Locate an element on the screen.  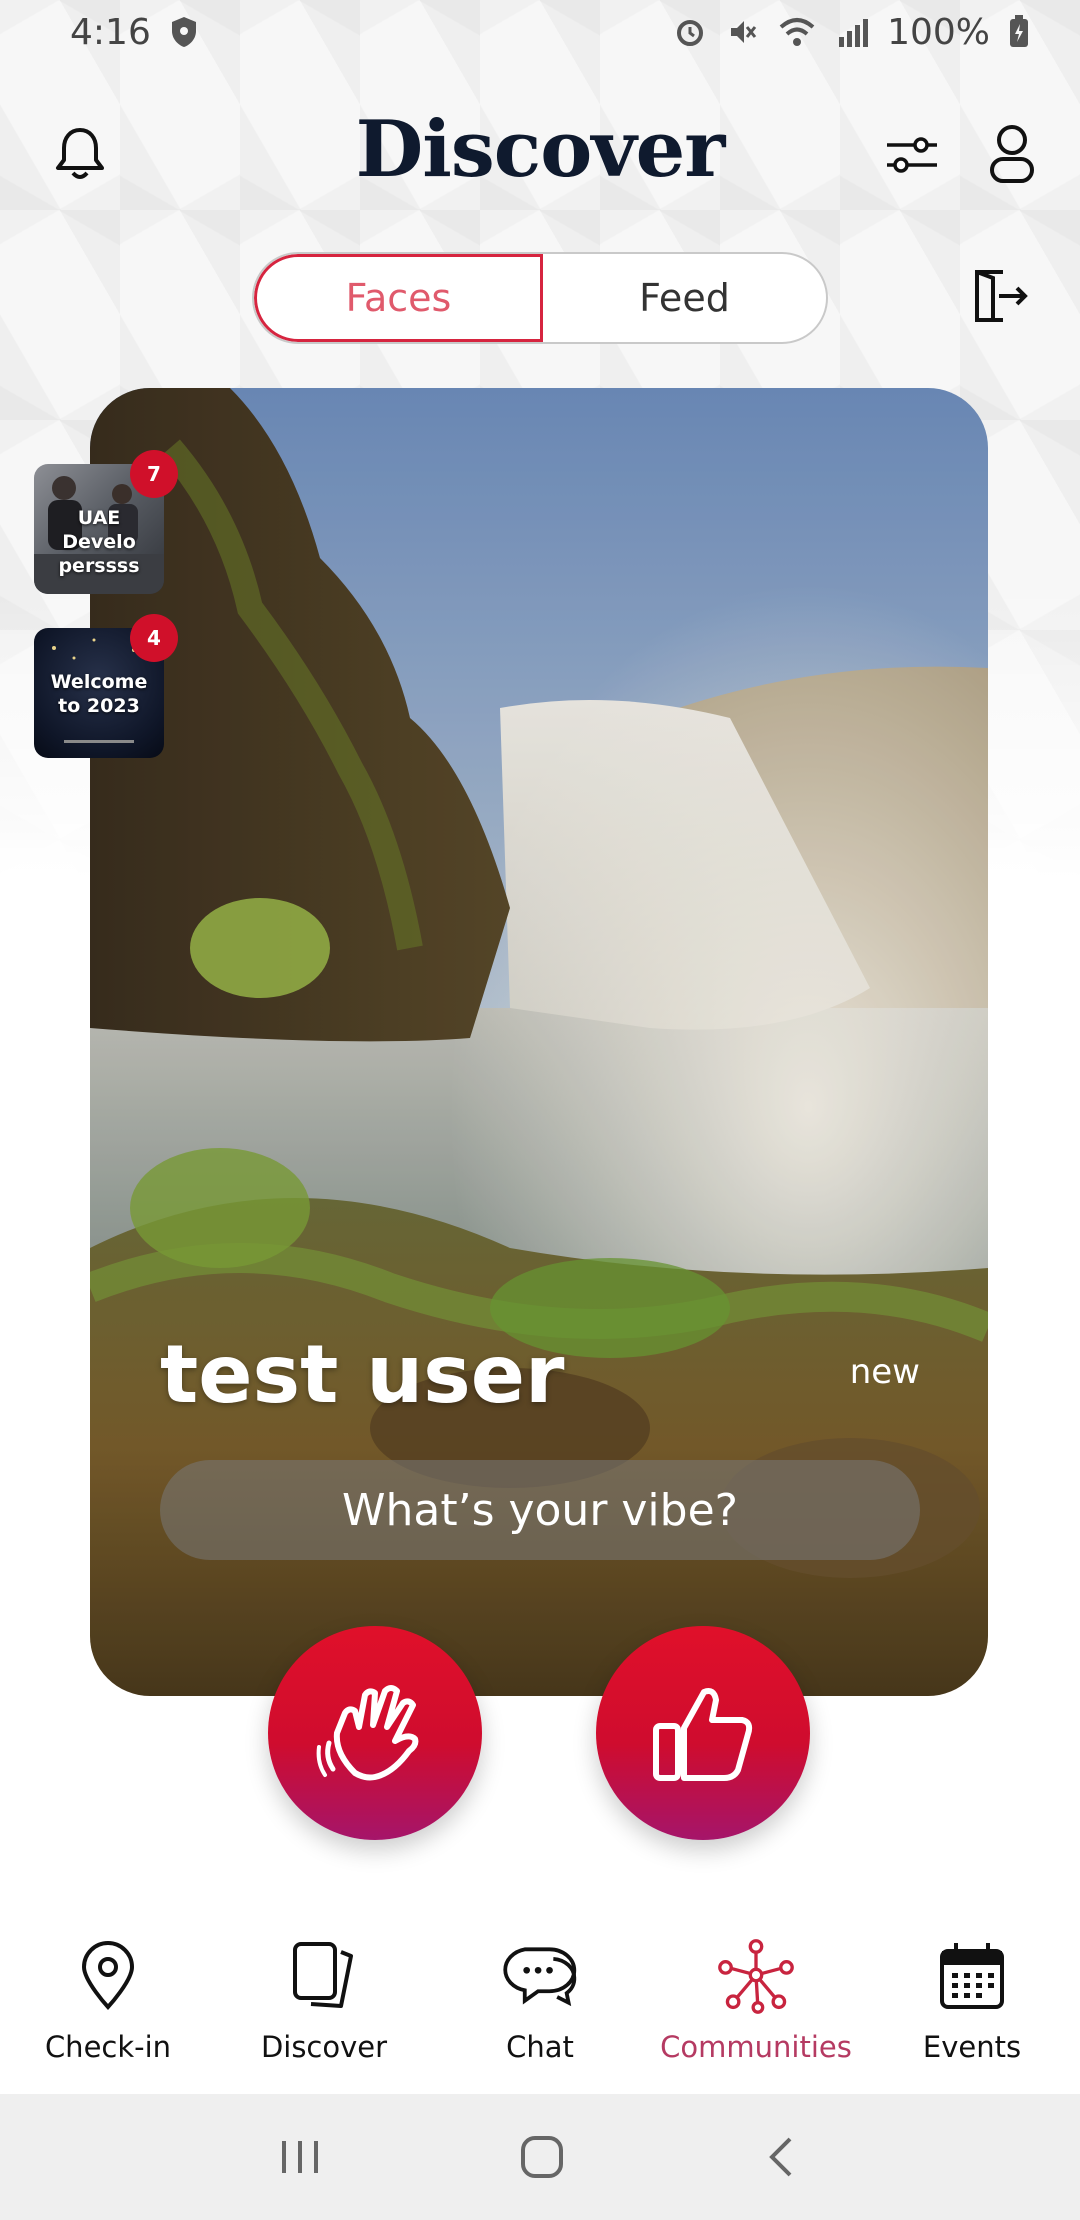
signal-icon is located at coordinates (854, 33).